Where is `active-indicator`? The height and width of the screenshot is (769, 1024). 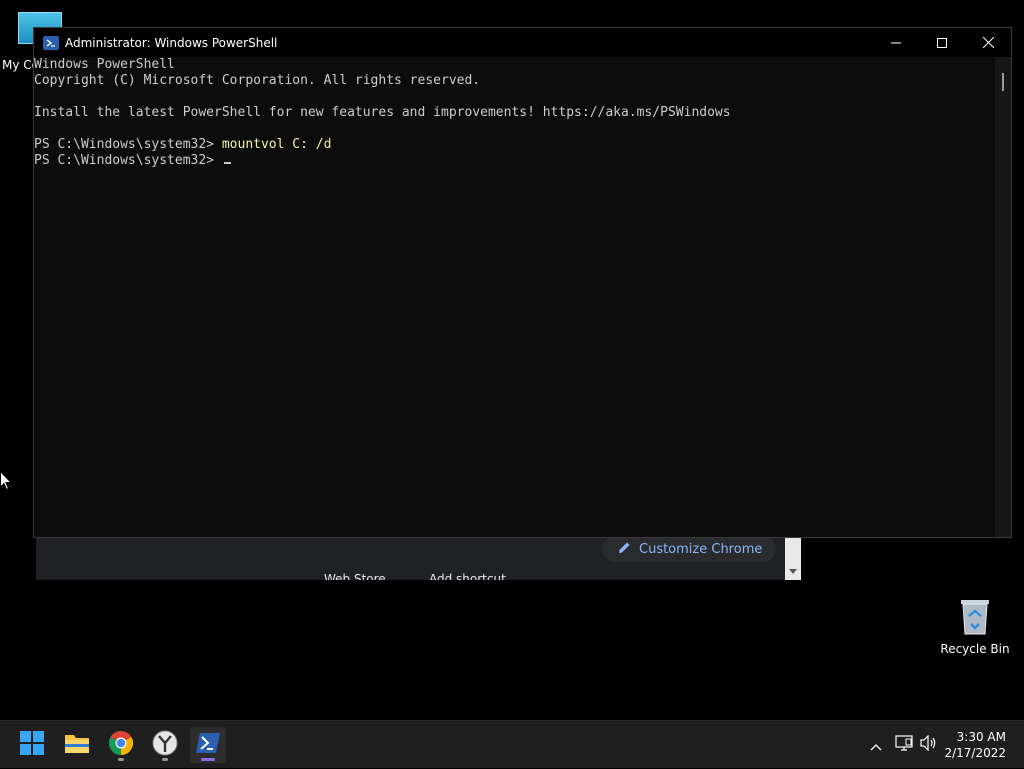 active-indicator is located at coordinates (208, 759).